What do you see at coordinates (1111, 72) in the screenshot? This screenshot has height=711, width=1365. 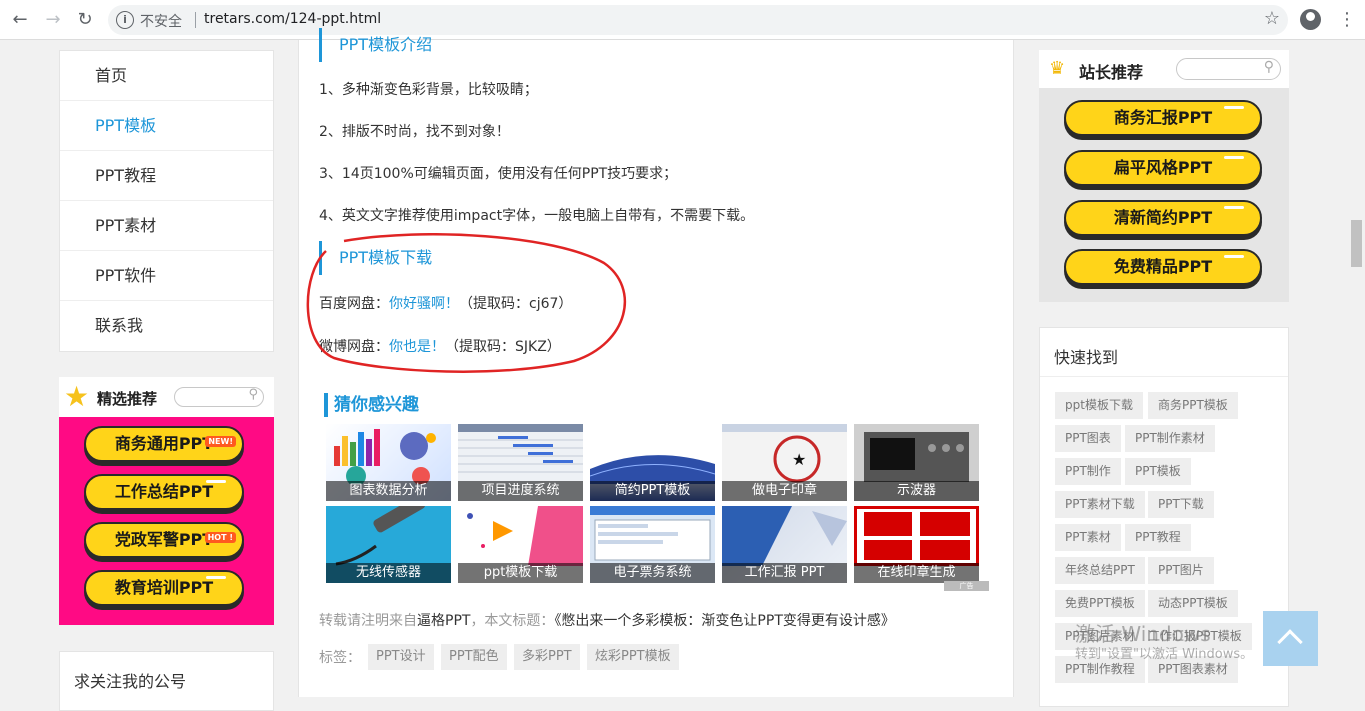 I see `recommend-title: 站长推荐` at bounding box center [1111, 72].